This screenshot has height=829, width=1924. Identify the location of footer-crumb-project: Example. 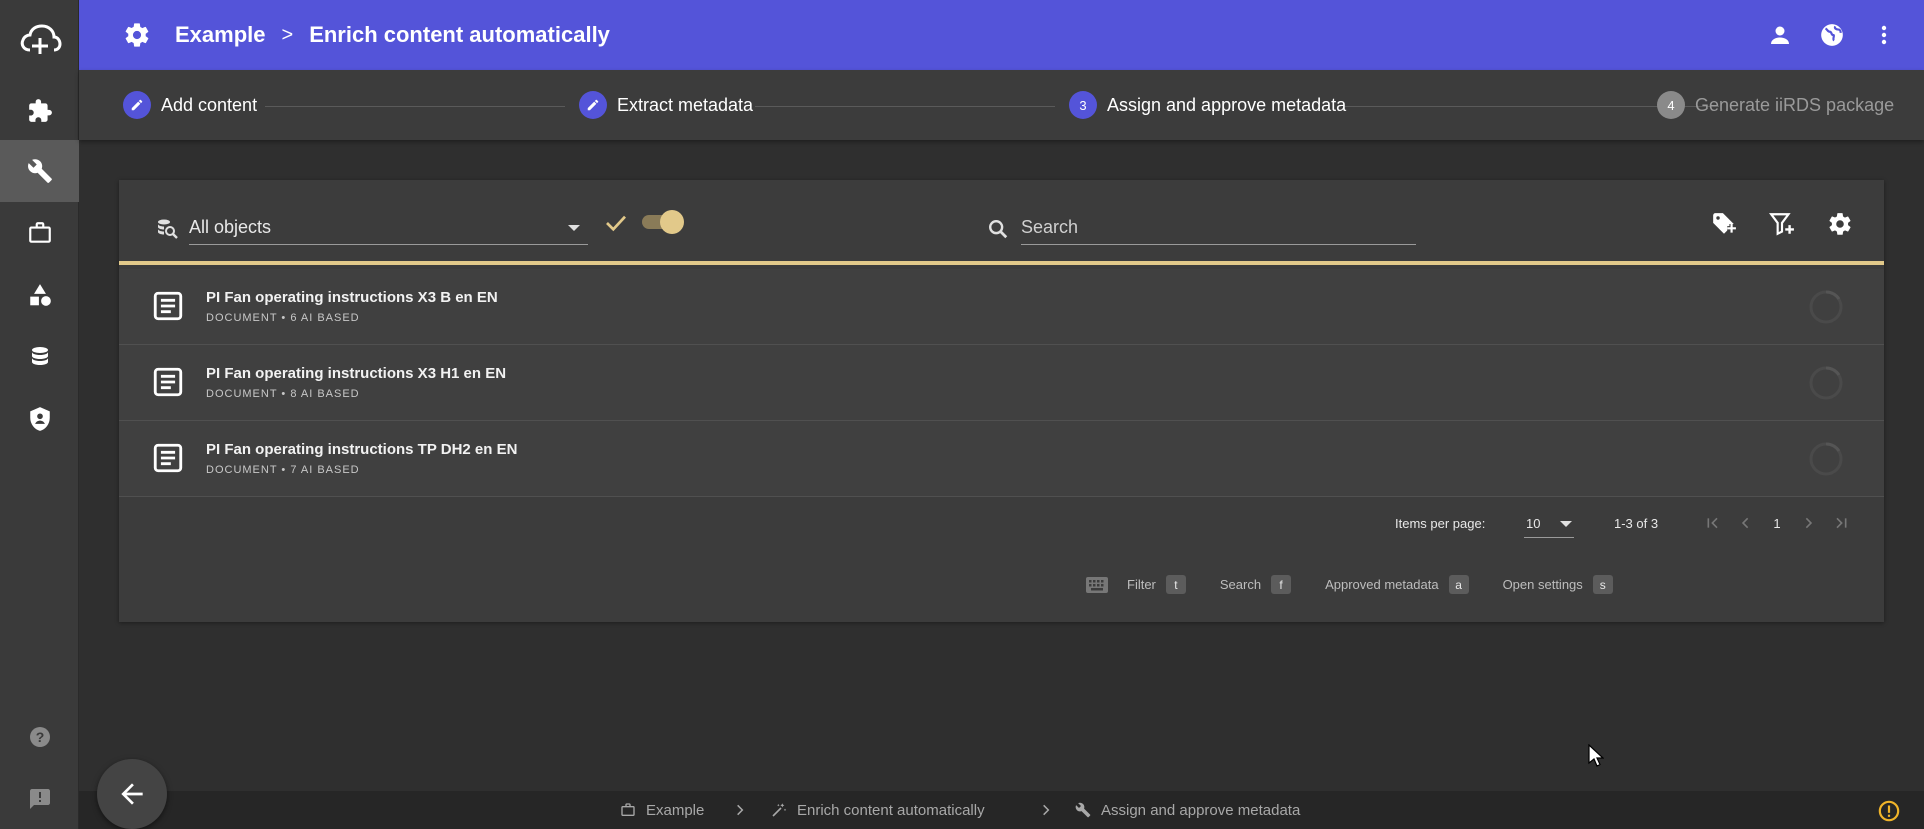
(662, 810).